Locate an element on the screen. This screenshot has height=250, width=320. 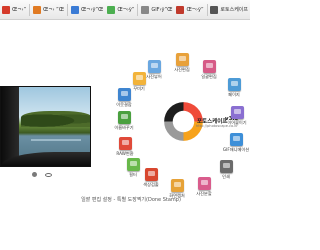
photo-preview is located at coordinates (45, 126).